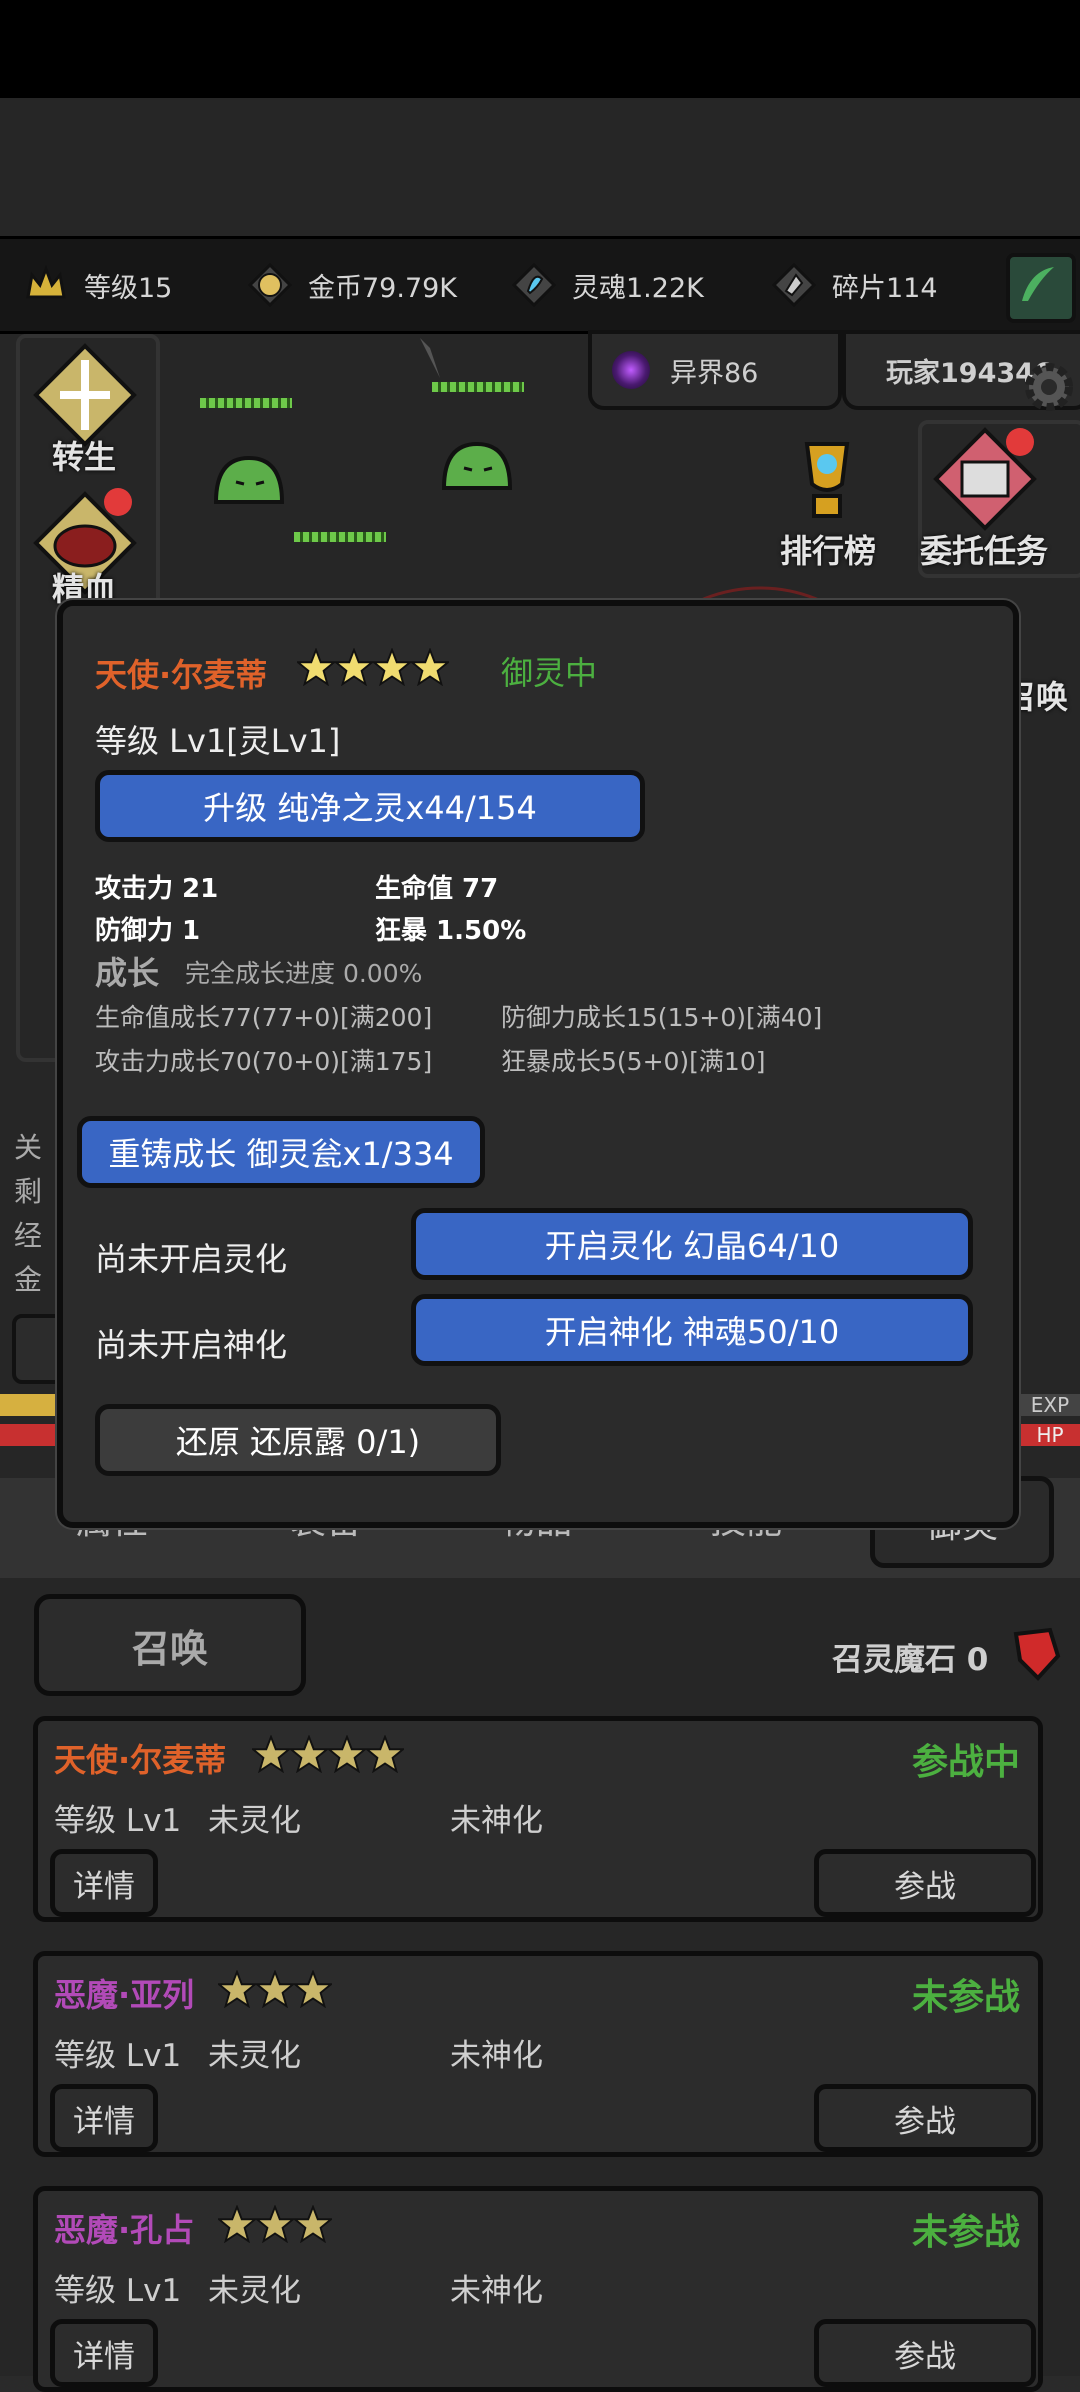 This screenshot has height=2392, width=1080. Describe the element at coordinates (638, 288) in the screenshot. I see `soul-text: 灵魂1.22K` at that location.